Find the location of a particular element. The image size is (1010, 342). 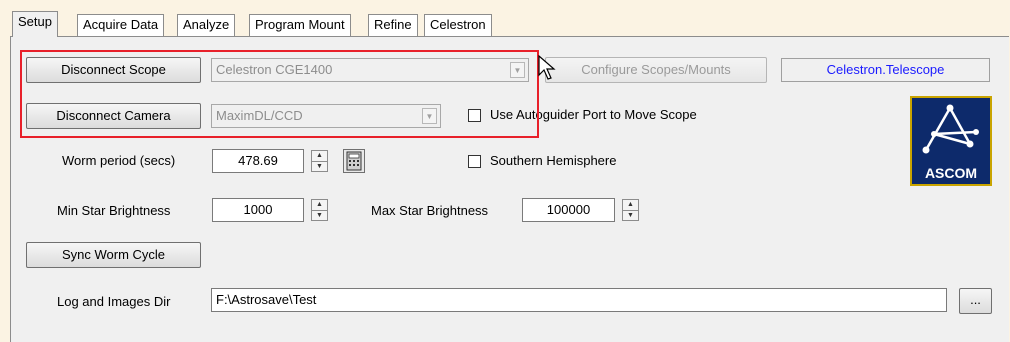

log-dir-input: F:\Astrosave\Test is located at coordinates (579, 300).